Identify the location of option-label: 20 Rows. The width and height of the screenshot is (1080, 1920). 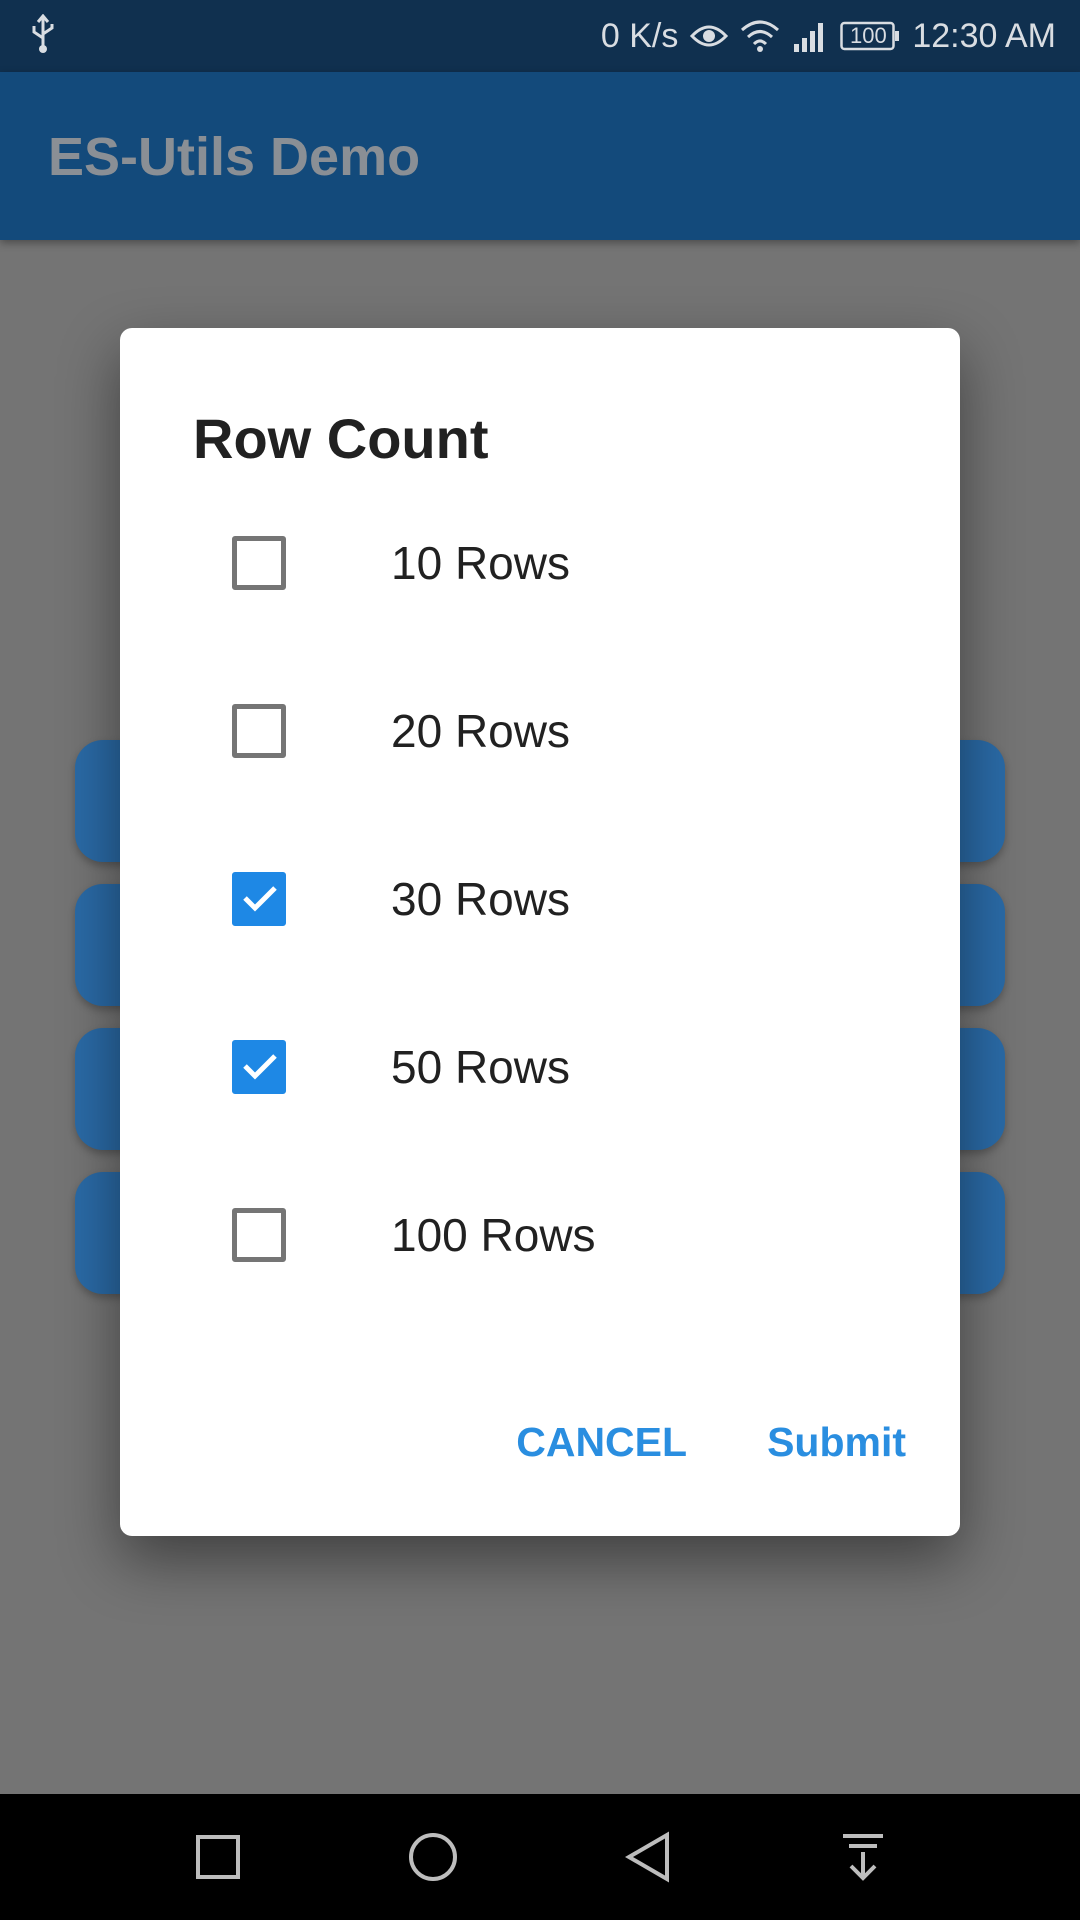
(480, 731).